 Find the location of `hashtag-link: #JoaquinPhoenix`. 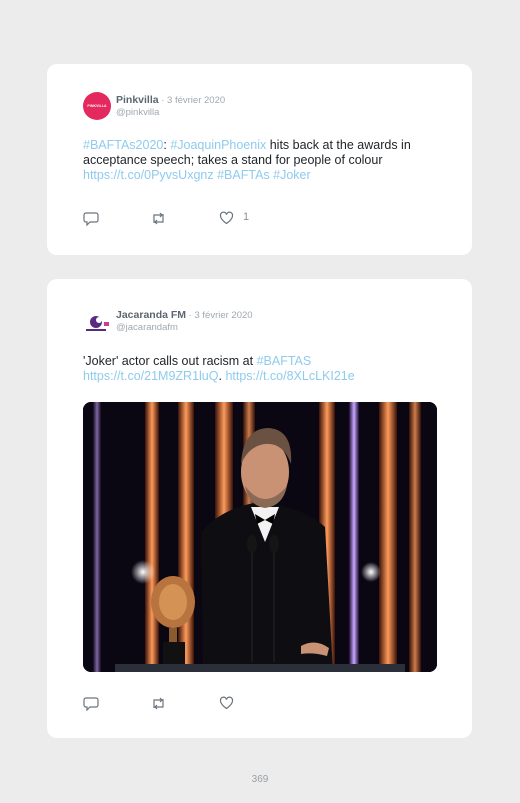

hashtag-link: #JoaquinPhoenix is located at coordinates (218, 145).